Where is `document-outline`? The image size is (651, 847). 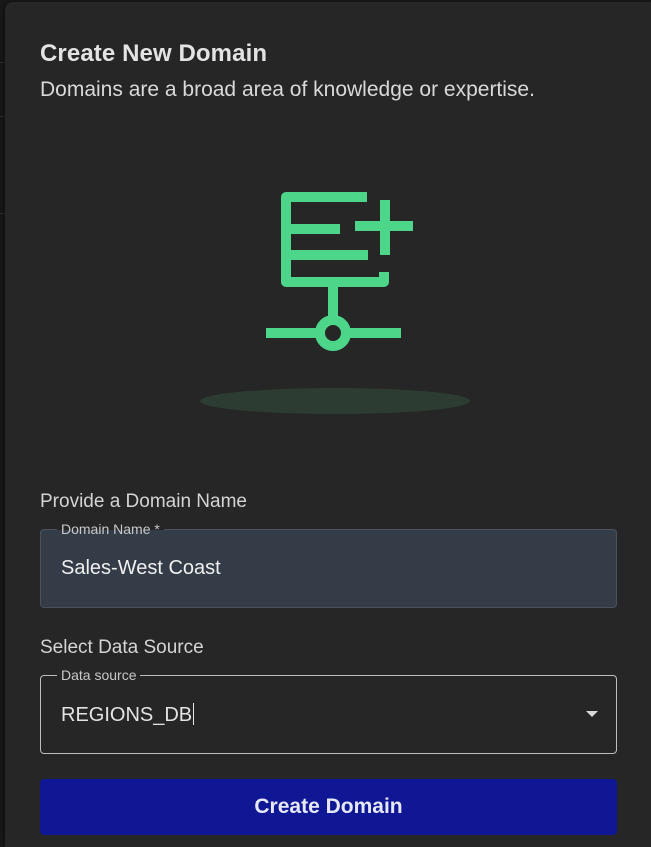
document-outline is located at coordinates (335, 239).